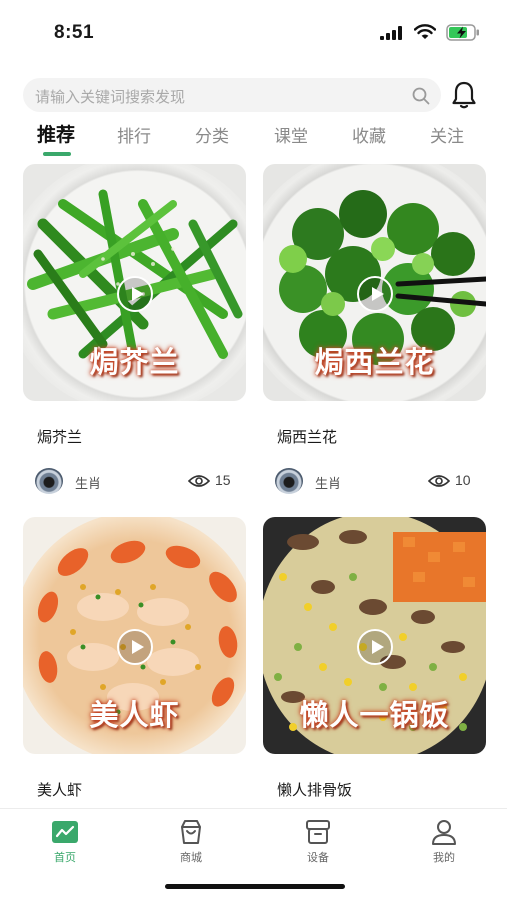 This screenshot has width=507, height=900. Describe the element at coordinates (421, 96) in the screenshot. I see `search-icon` at that location.